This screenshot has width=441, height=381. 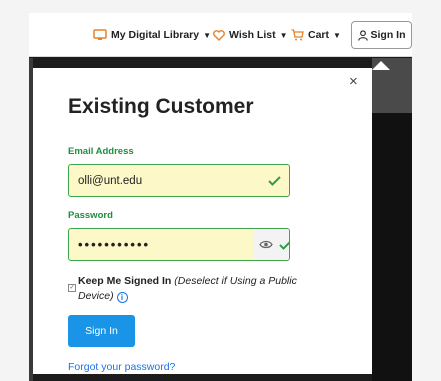 I want to click on password-field-wrapper, so click(x=179, y=244).